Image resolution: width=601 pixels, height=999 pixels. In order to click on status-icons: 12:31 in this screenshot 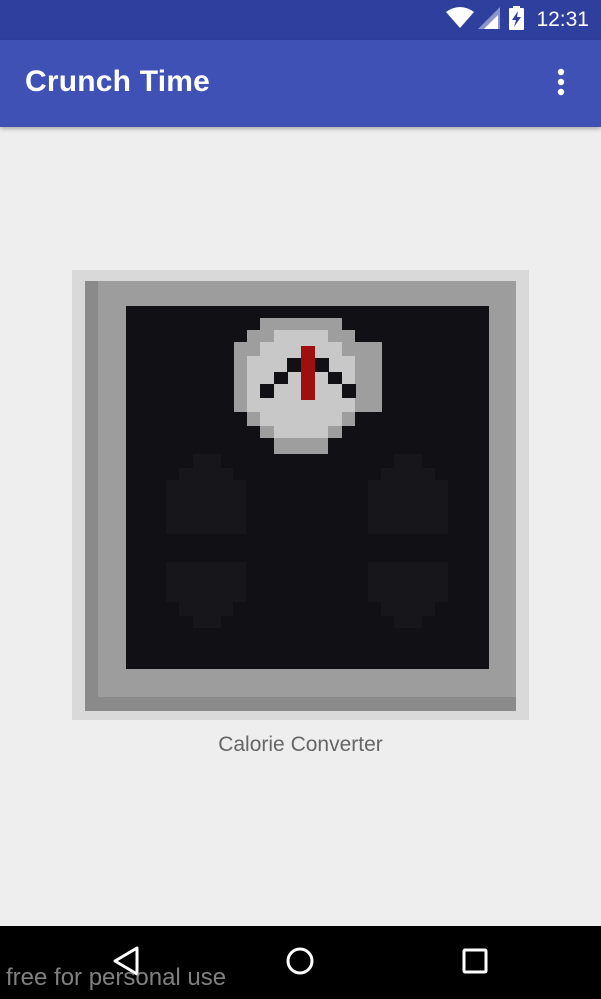, I will do `click(517, 20)`.